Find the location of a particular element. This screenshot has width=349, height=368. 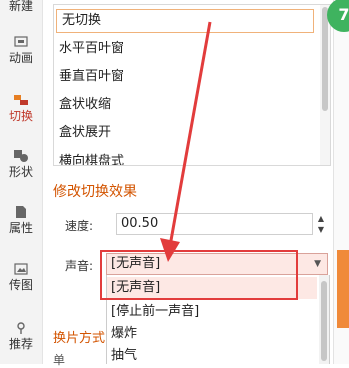

animation-icon is located at coordinates (21, 41).